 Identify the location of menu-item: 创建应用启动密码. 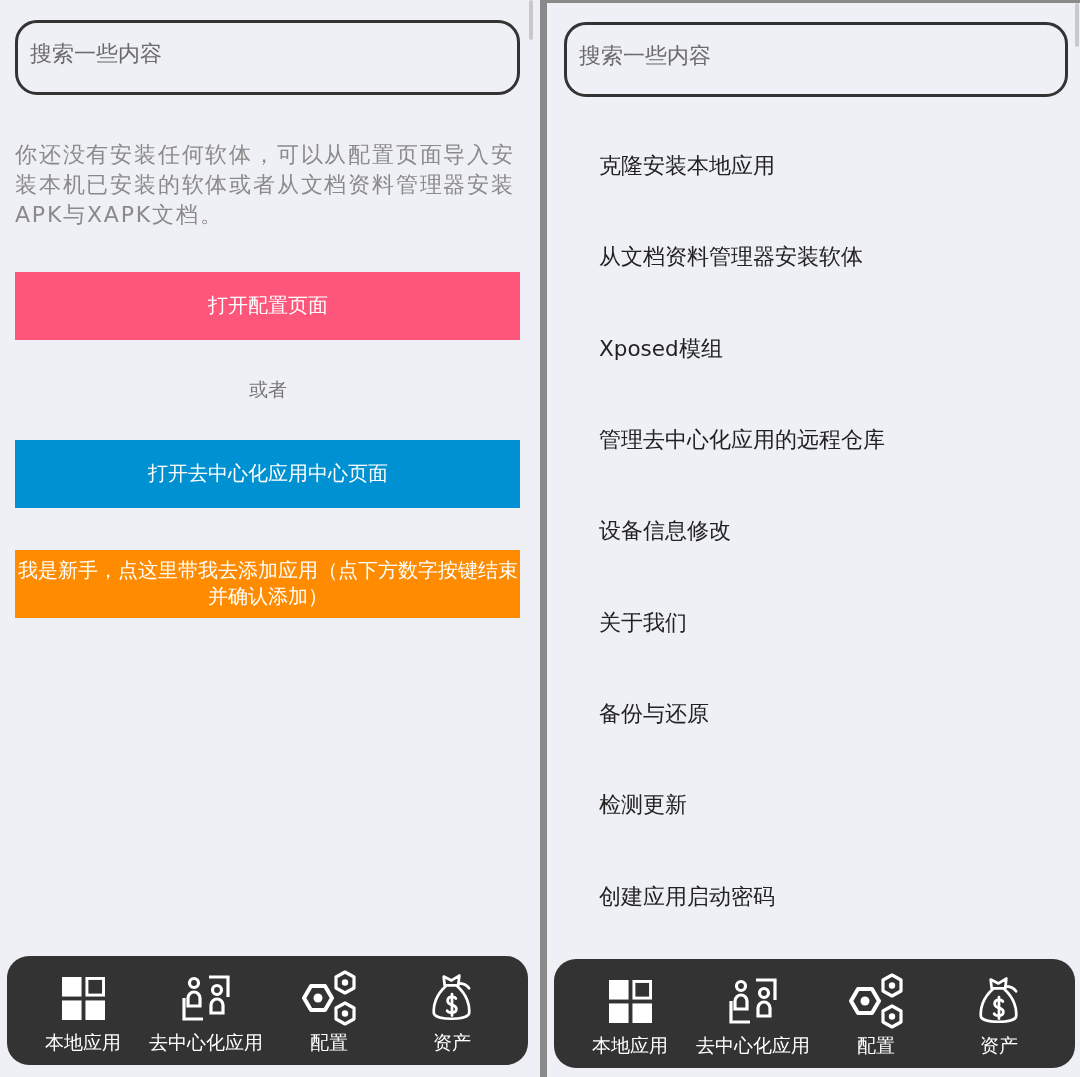
(687, 896).